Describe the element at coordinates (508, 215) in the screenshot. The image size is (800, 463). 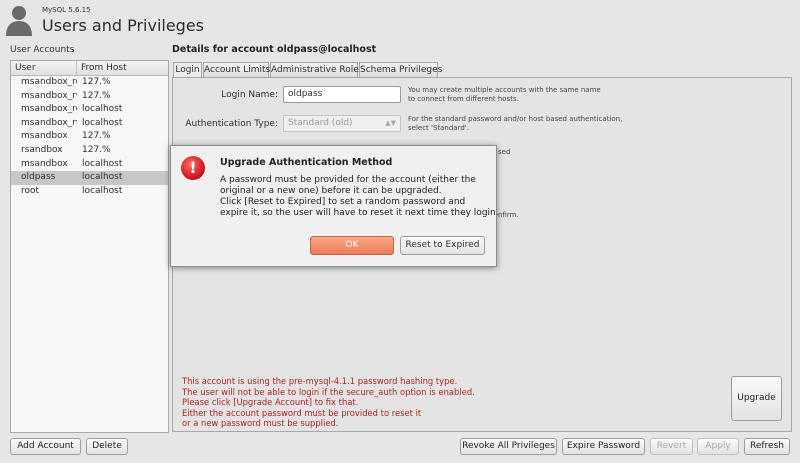
I see `partial-confirm-text: nfirm.` at that location.